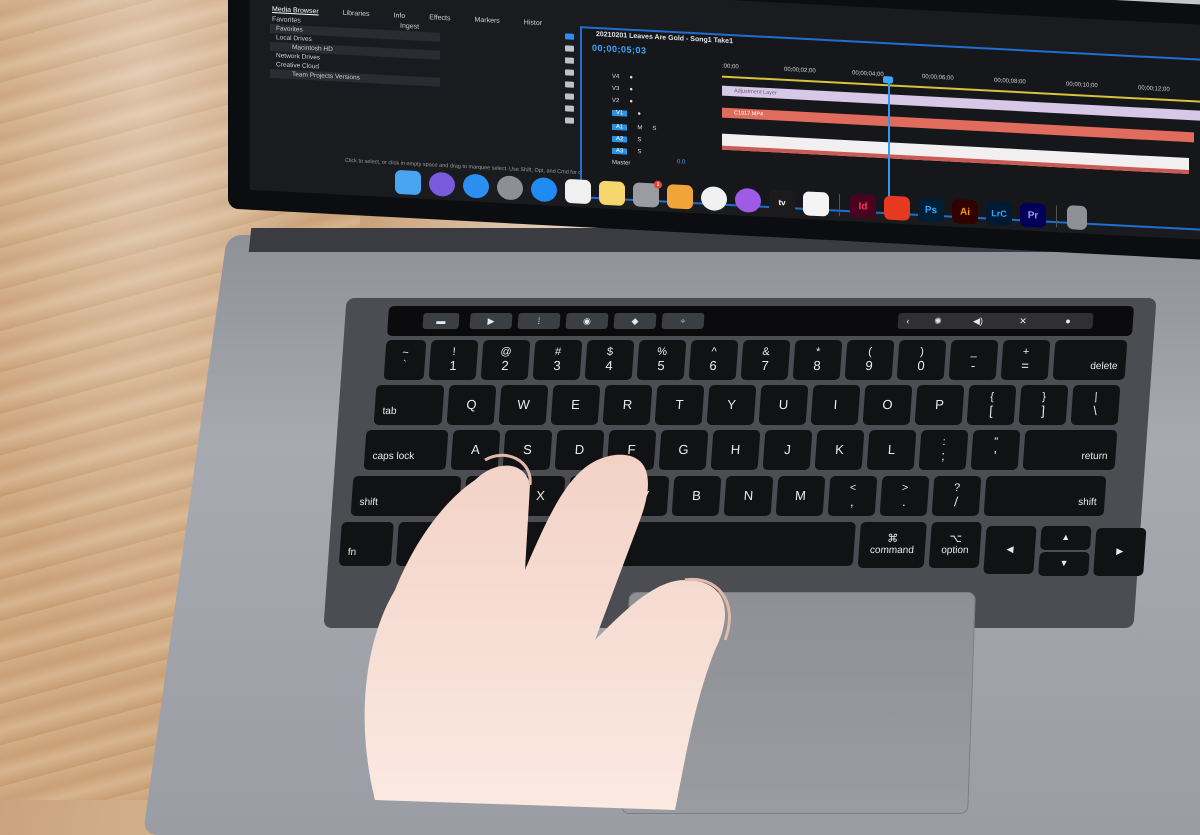 This screenshot has height=835, width=1200. I want to click on key-left-bracket: {[, so click(991, 405).